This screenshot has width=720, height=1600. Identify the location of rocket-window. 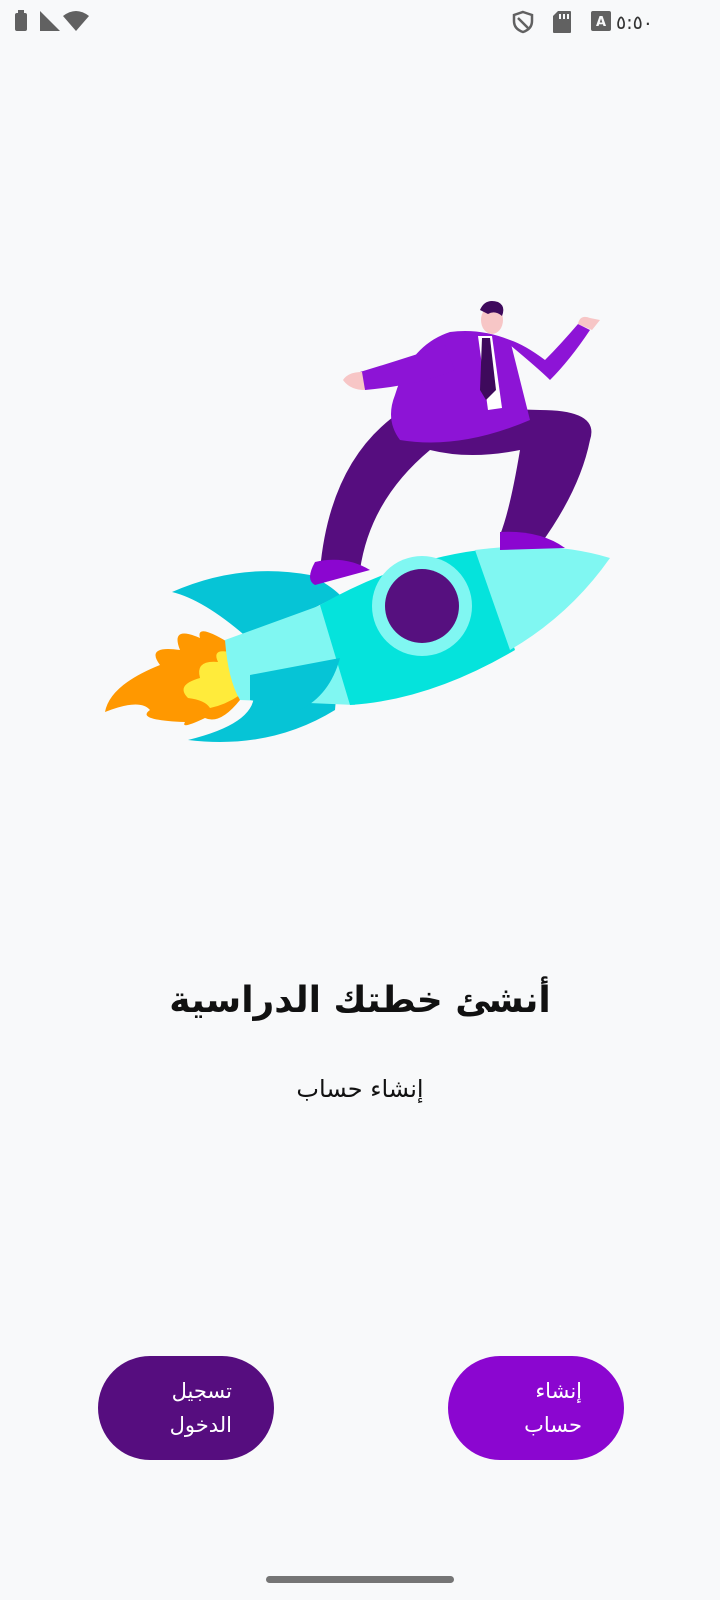
(422, 606).